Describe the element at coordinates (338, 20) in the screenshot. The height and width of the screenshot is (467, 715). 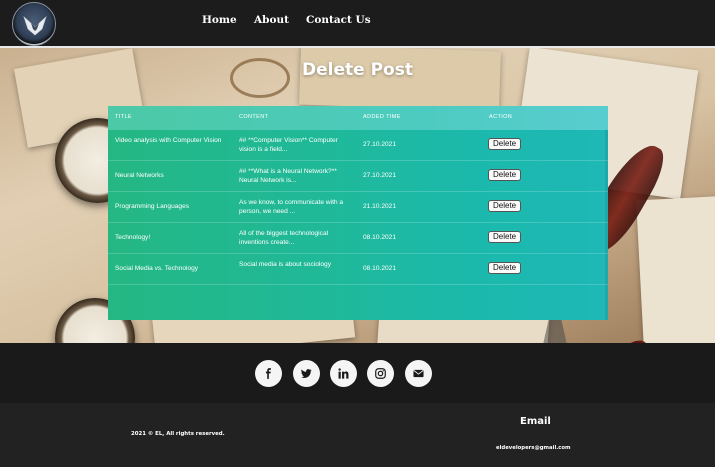
I see `nav-contact-link: Contact Us` at that location.